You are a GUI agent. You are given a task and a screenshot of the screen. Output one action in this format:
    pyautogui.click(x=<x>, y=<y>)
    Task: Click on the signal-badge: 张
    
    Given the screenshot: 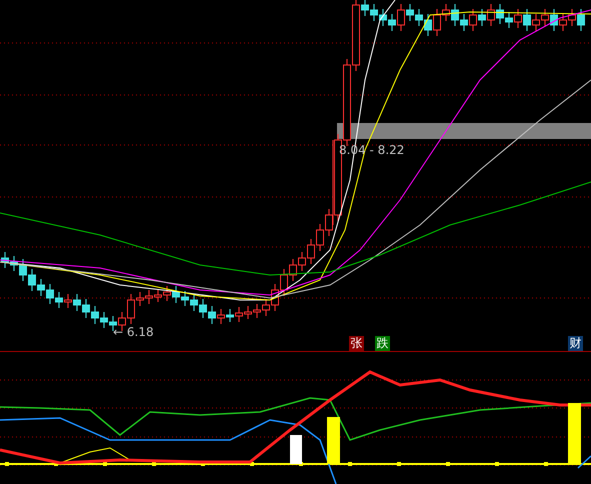 What is the action you would take?
    pyautogui.click(x=356, y=343)
    